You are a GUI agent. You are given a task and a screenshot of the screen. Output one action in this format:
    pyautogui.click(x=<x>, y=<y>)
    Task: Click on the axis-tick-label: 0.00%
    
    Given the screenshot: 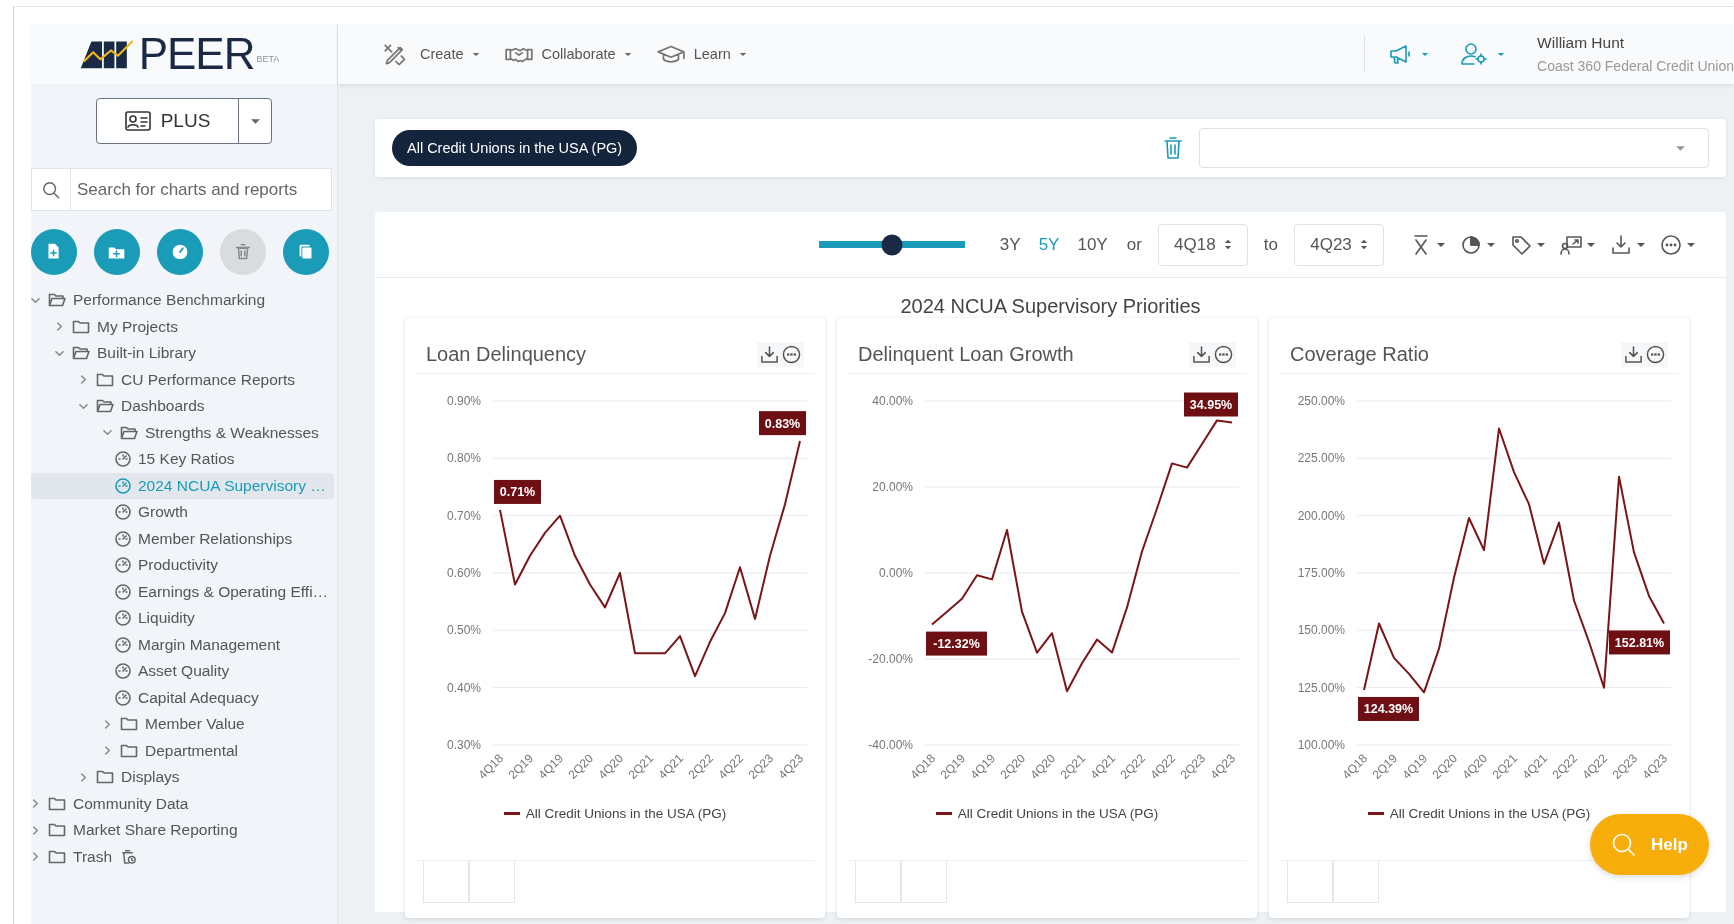 What is the action you would take?
    pyautogui.click(x=895, y=573)
    